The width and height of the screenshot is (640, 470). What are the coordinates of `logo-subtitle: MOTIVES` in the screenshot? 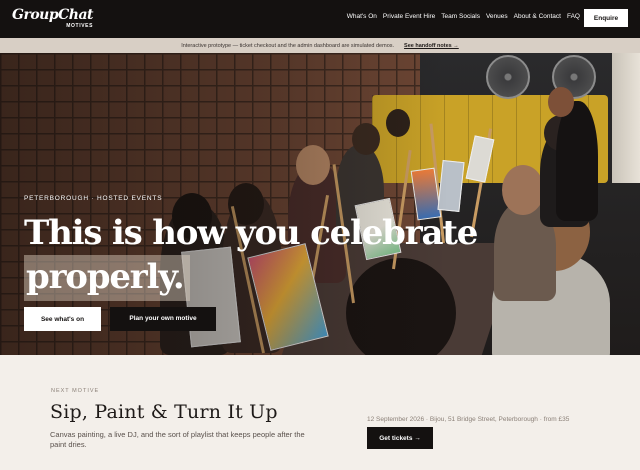 It's located at (79, 26).